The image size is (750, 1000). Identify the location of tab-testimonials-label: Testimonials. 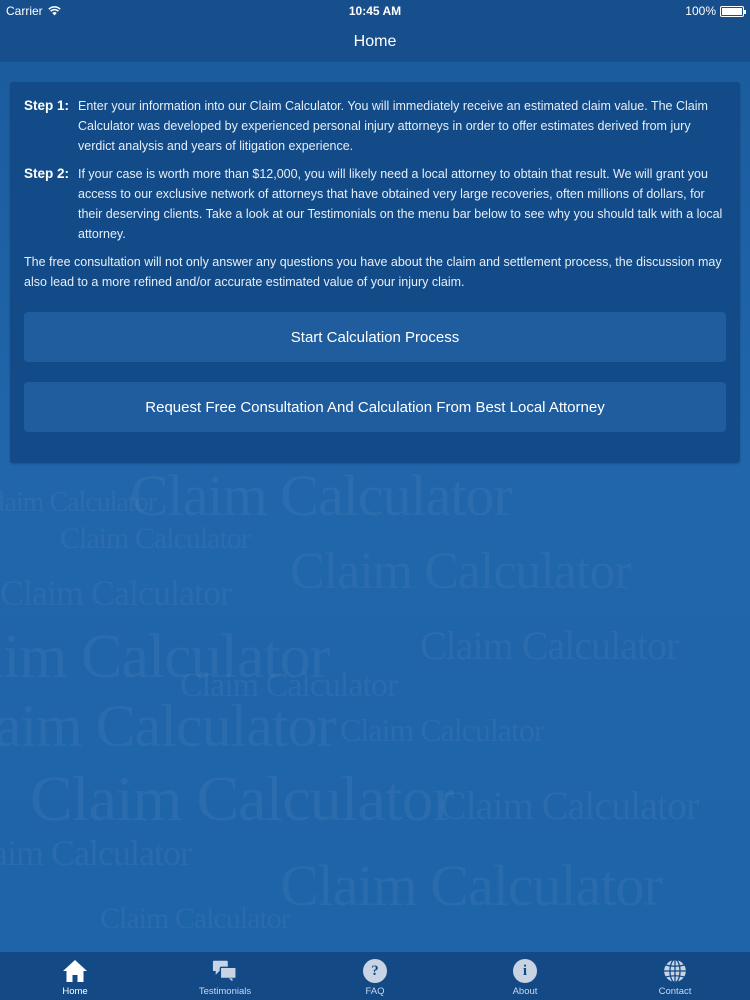
(225, 991).